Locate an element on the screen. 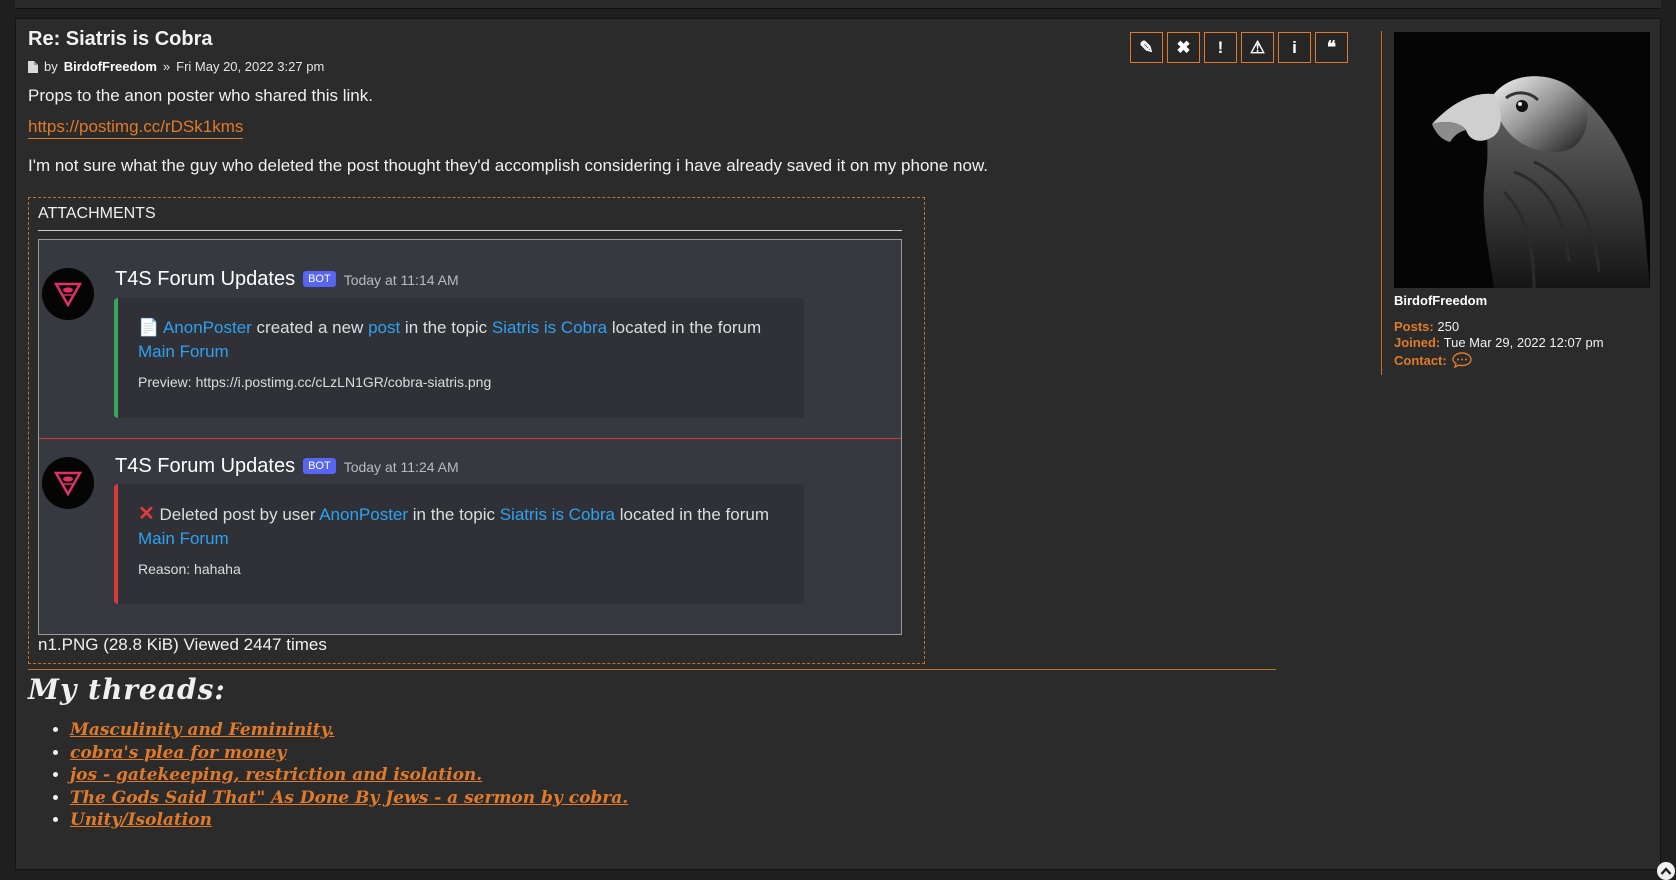  post-link: https://postimg.cc/rDSk1kms is located at coordinates (136, 128).